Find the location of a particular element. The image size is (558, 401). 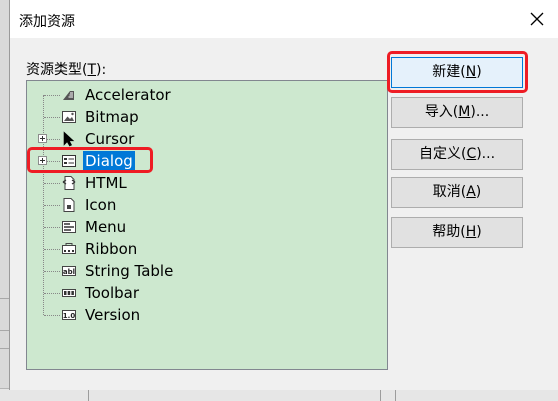

string-table-icon: abl is located at coordinates (69, 271).